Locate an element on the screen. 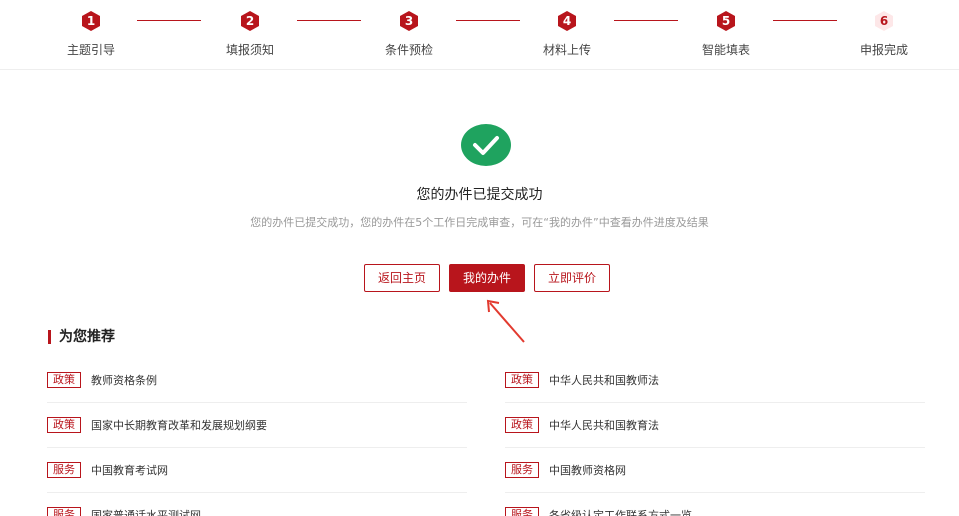 Image resolution: width=959 pixels, height=516 pixels. check-circle-icon is located at coordinates (486, 145).